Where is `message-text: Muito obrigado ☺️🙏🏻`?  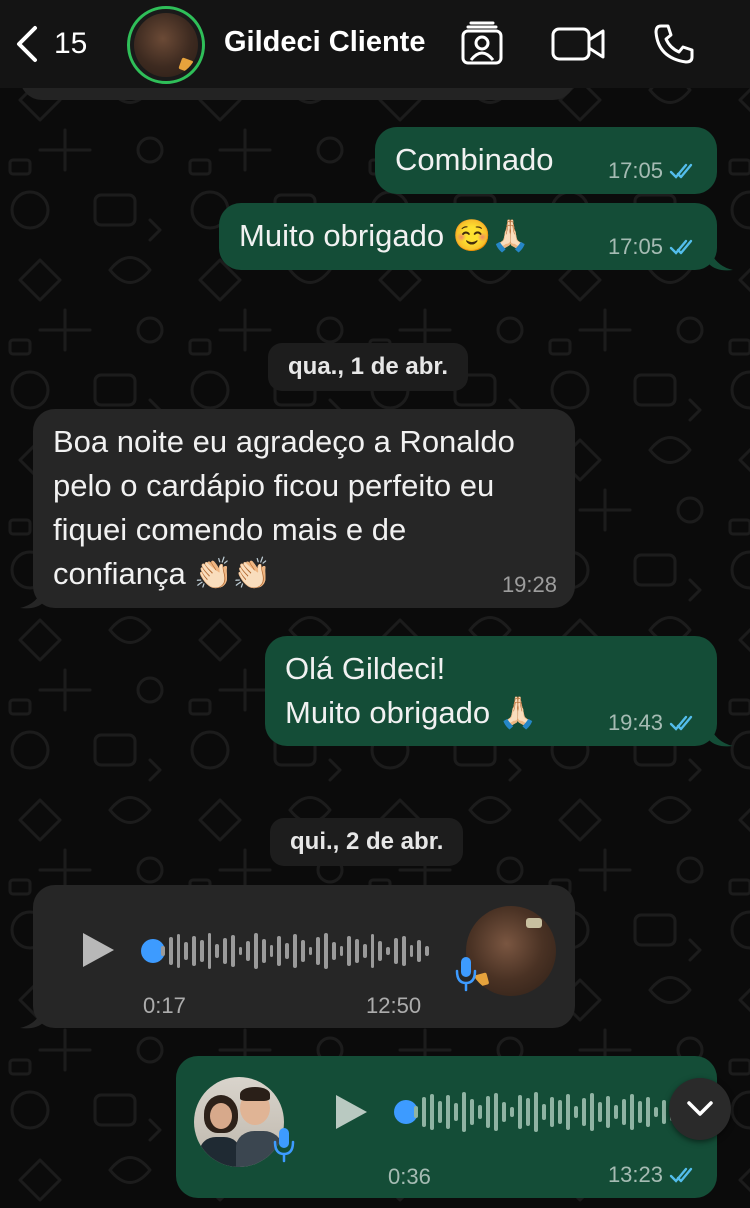 message-text: Muito obrigado ☺️🙏🏻 is located at coordinates (384, 235).